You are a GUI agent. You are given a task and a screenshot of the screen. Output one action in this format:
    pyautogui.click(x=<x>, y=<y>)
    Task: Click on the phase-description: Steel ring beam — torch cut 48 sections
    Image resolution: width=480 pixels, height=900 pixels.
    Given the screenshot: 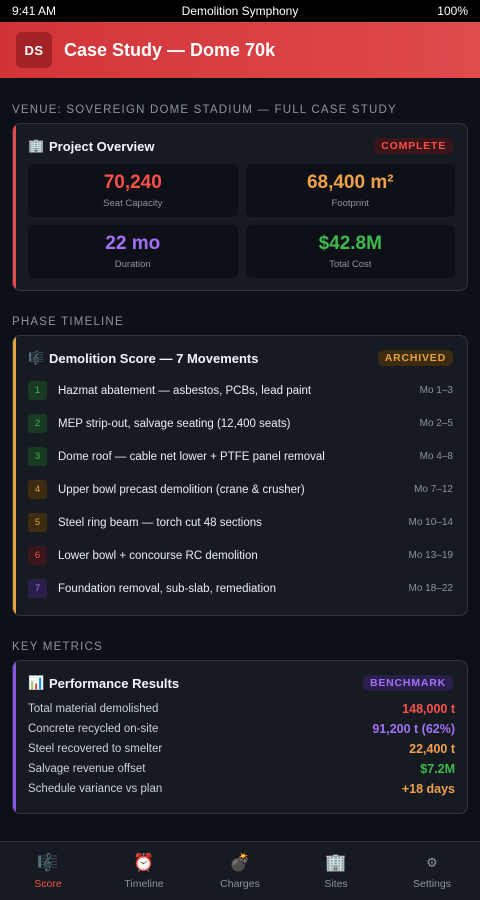 What is the action you would take?
    pyautogui.click(x=160, y=522)
    